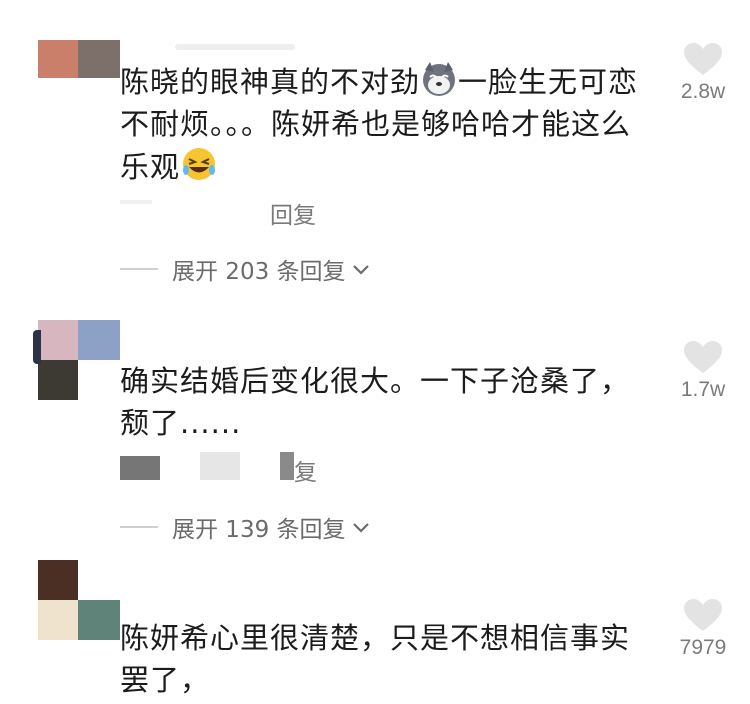 Image resolution: width=750 pixels, height=704 pixels. Describe the element at coordinates (703, 389) in the screenshot. I see `like-count: 1.7w` at that location.